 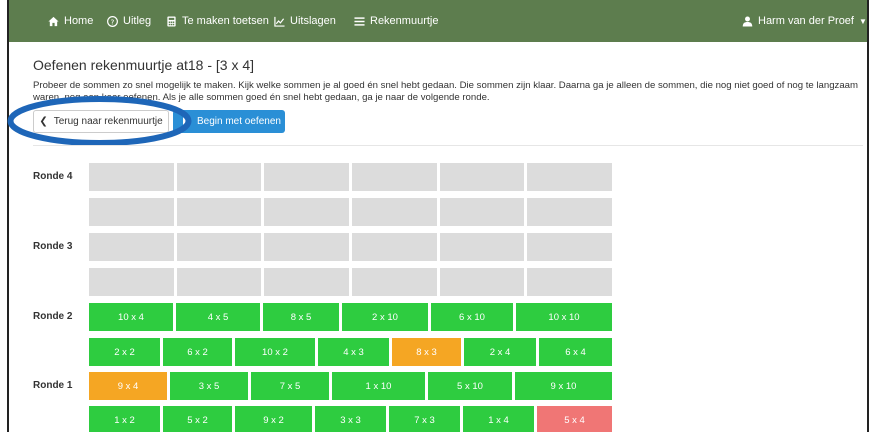 I want to click on sum-cell: 6 x 4, so click(x=575, y=352).